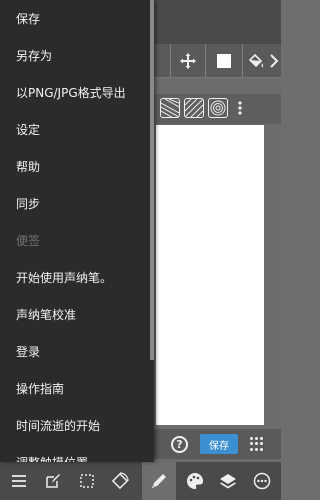  What do you see at coordinates (19, 481) in the screenshot?
I see `menu-icon` at bounding box center [19, 481].